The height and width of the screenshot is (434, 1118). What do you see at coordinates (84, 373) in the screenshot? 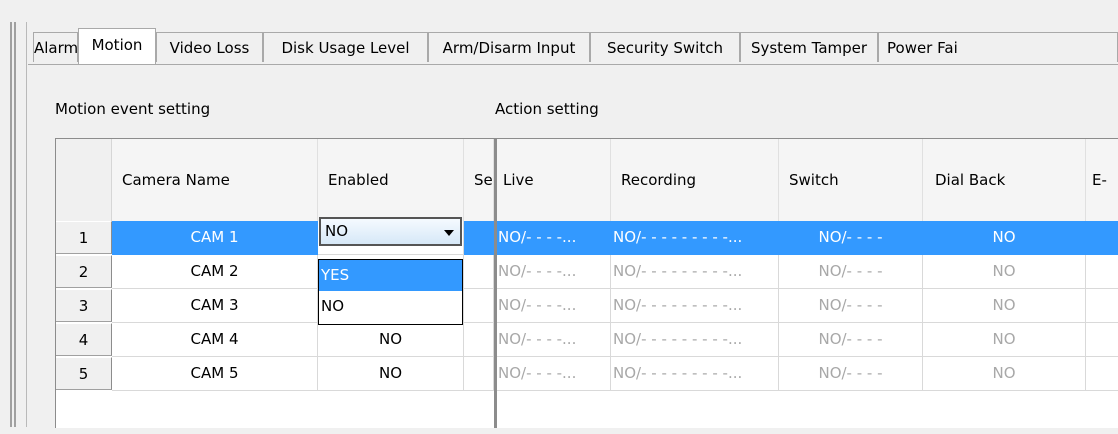
I see `row-number: 5` at bounding box center [84, 373].